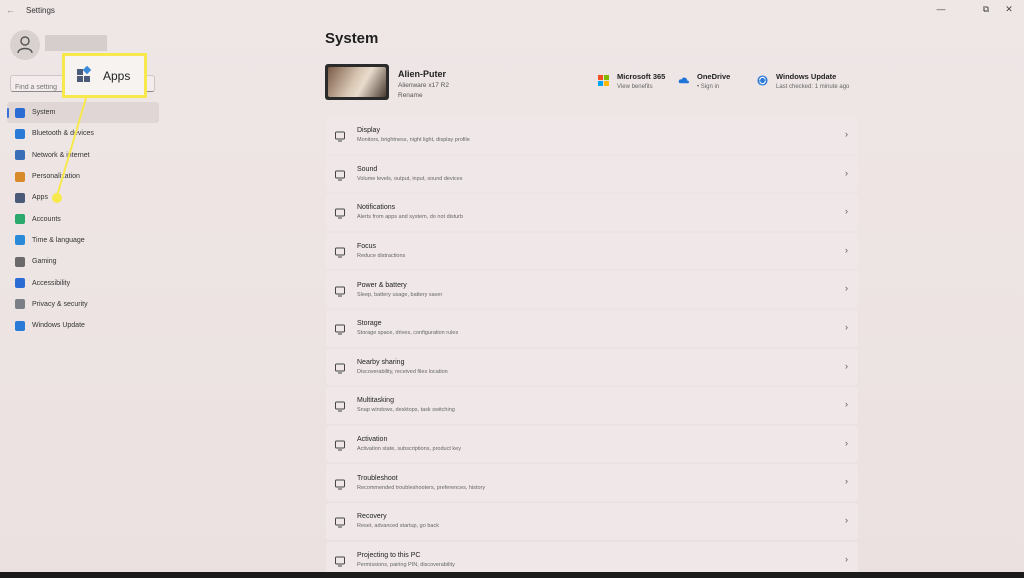 This screenshot has height=578, width=1024. I want to click on wifi-icon, so click(20, 155).